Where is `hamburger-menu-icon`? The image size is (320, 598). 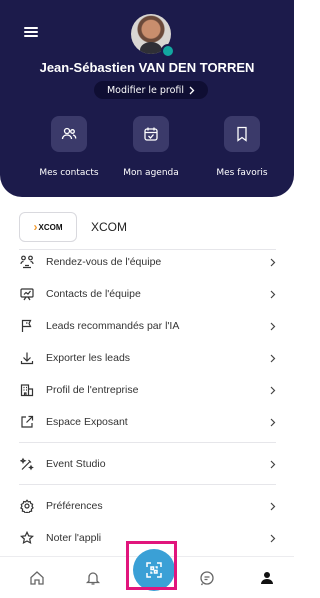 hamburger-menu-icon is located at coordinates (31, 32).